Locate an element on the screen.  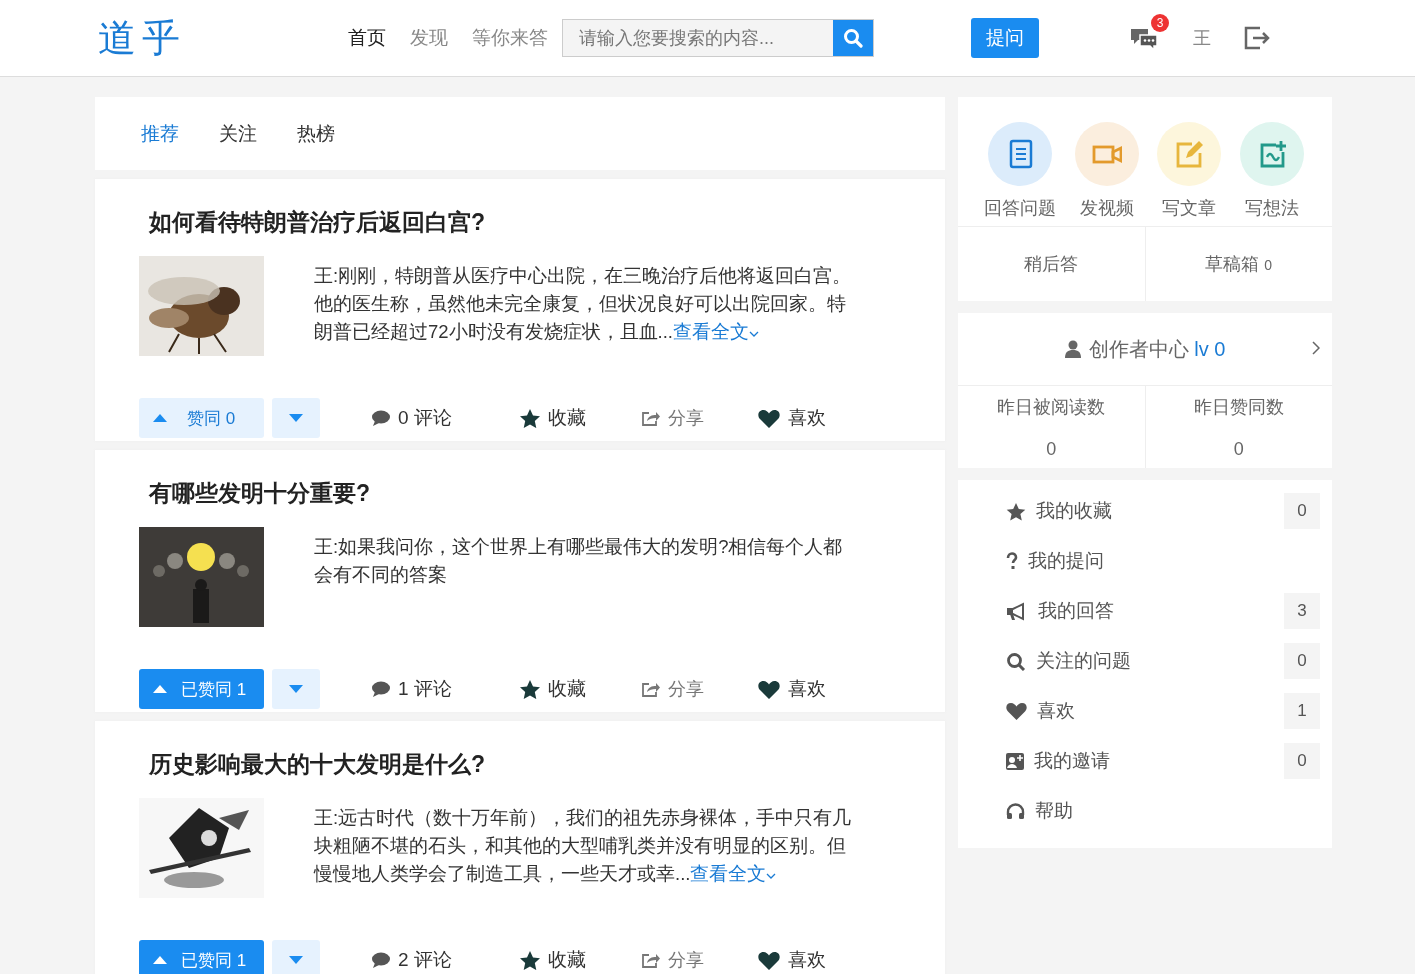
headphones-icon is located at coordinates (1015, 811).